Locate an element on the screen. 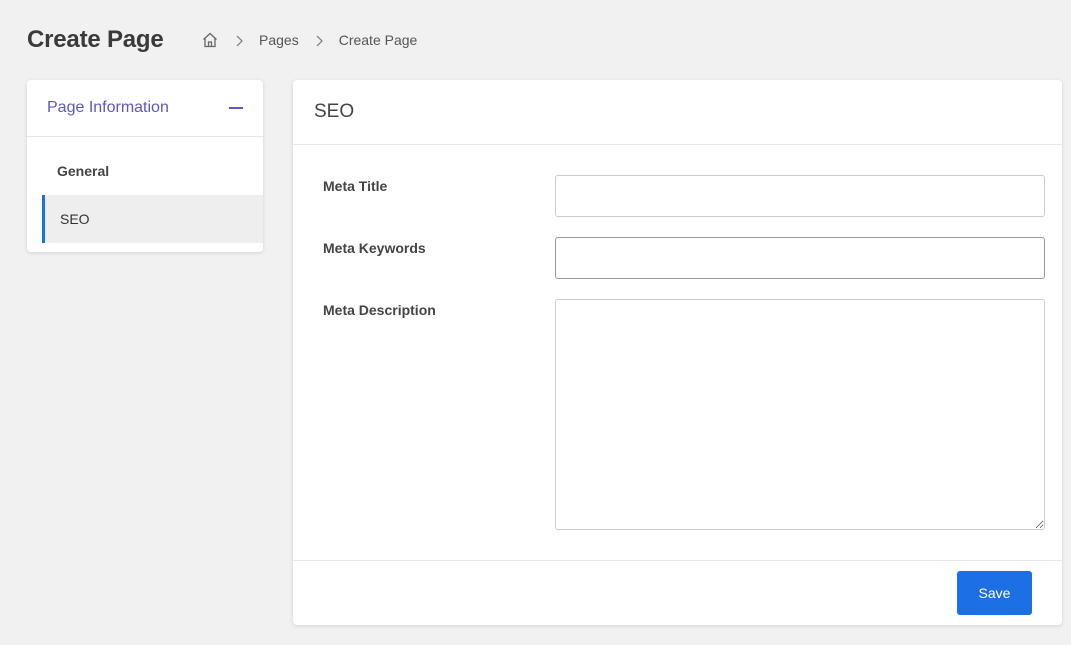 The width and height of the screenshot is (1071, 645). section-title: SEO is located at coordinates (677, 112).